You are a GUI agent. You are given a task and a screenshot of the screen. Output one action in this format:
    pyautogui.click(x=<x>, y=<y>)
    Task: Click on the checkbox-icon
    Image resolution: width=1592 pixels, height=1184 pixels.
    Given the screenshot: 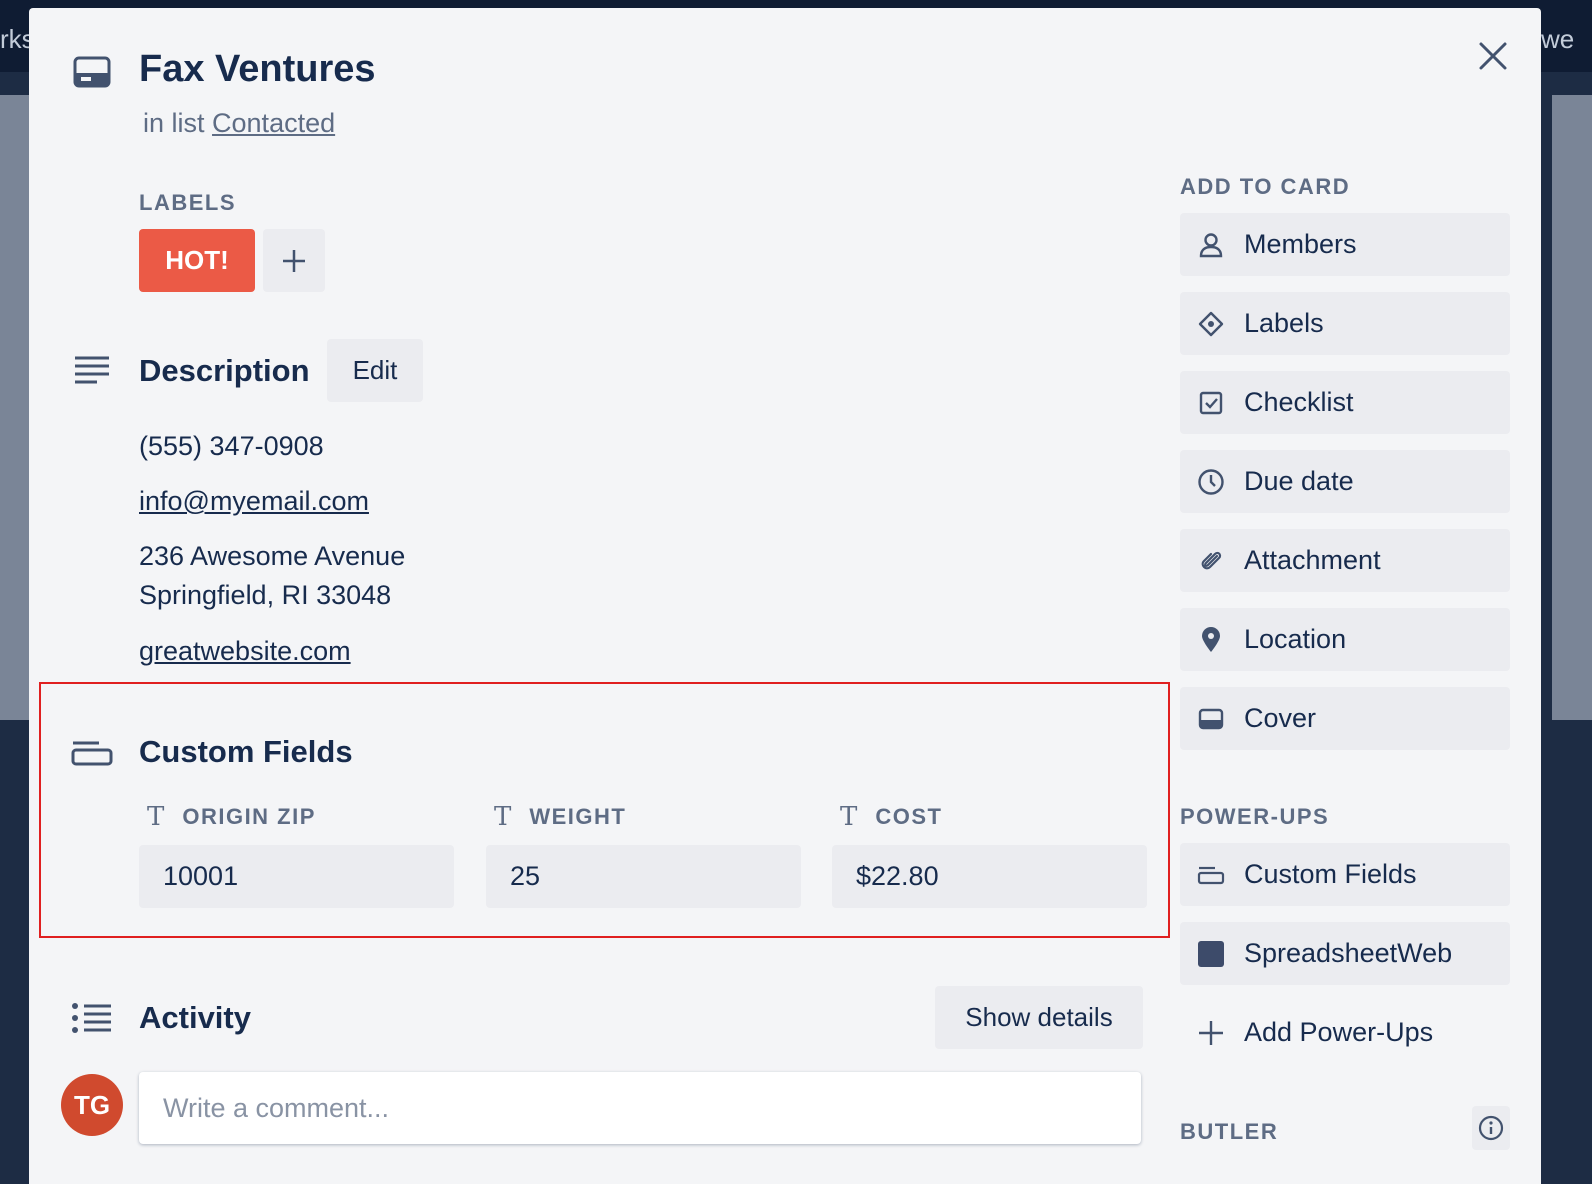 What is the action you would take?
    pyautogui.click(x=1211, y=403)
    